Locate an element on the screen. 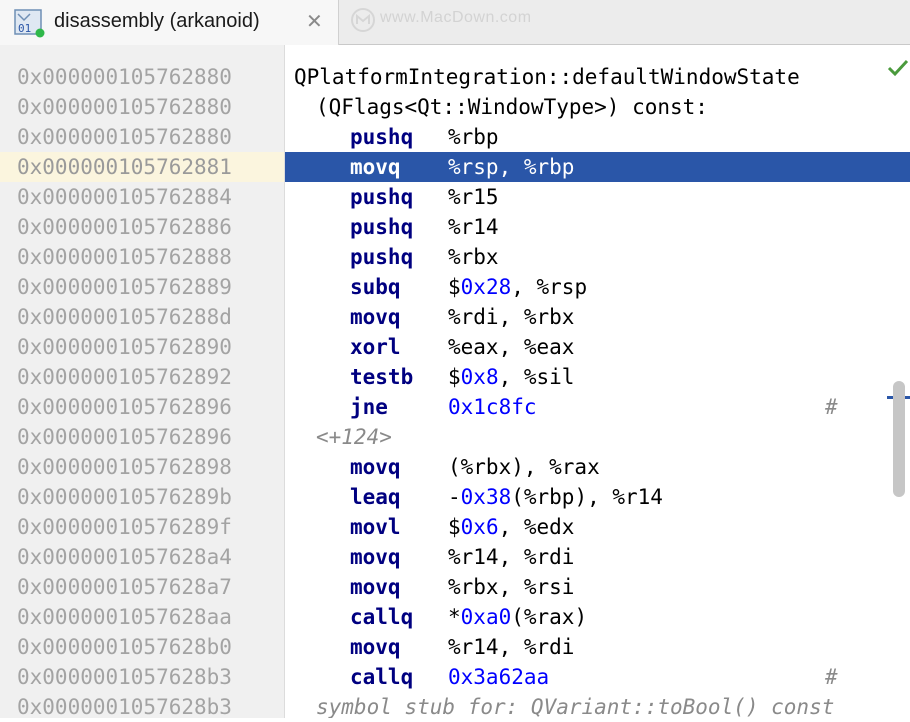 The width and height of the screenshot is (910, 722). instruction-operands: *0xa0(%rax) is located at coordinates (517, 617).